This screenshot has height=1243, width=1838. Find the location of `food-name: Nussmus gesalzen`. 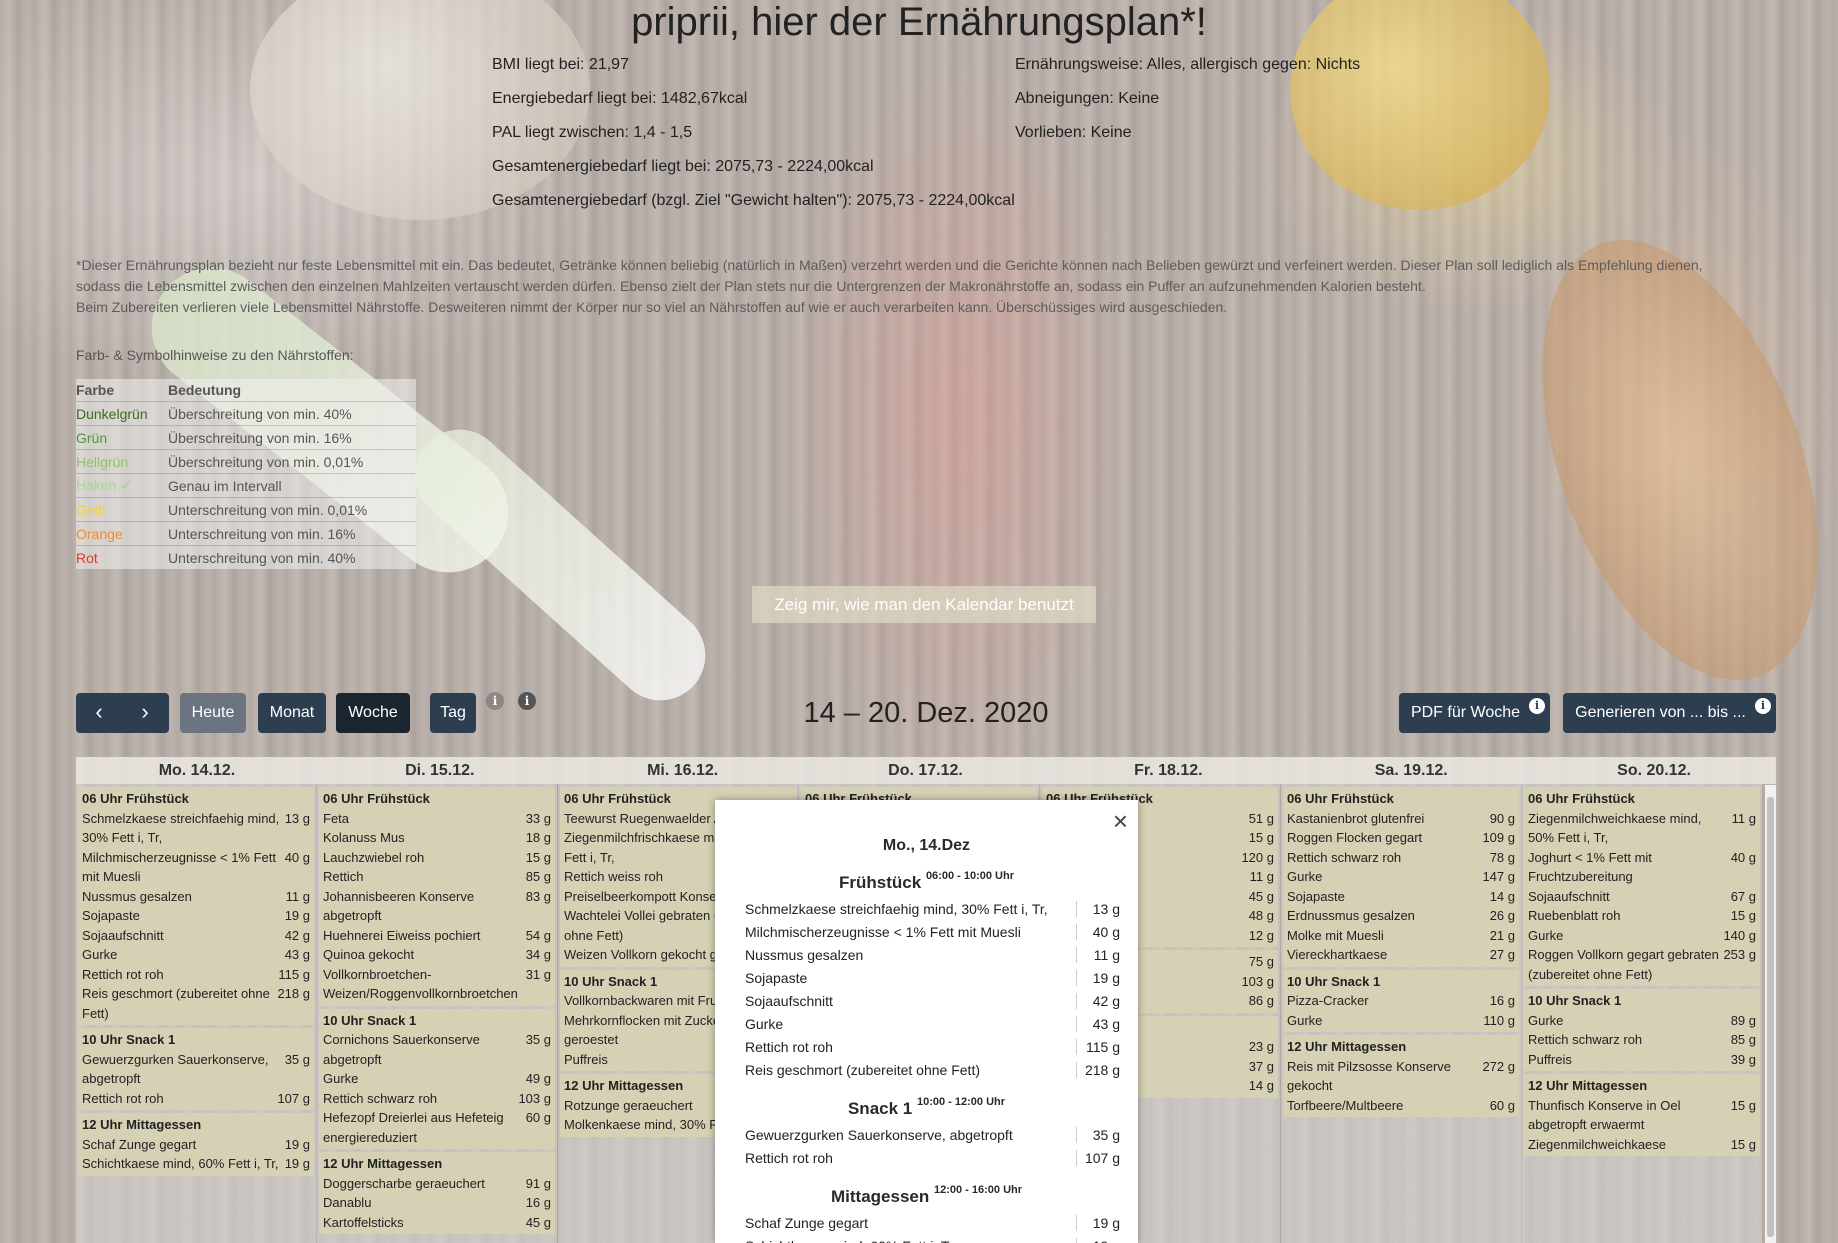

food-name: Nussmus gesalzen is located at coordinates (137, 896).